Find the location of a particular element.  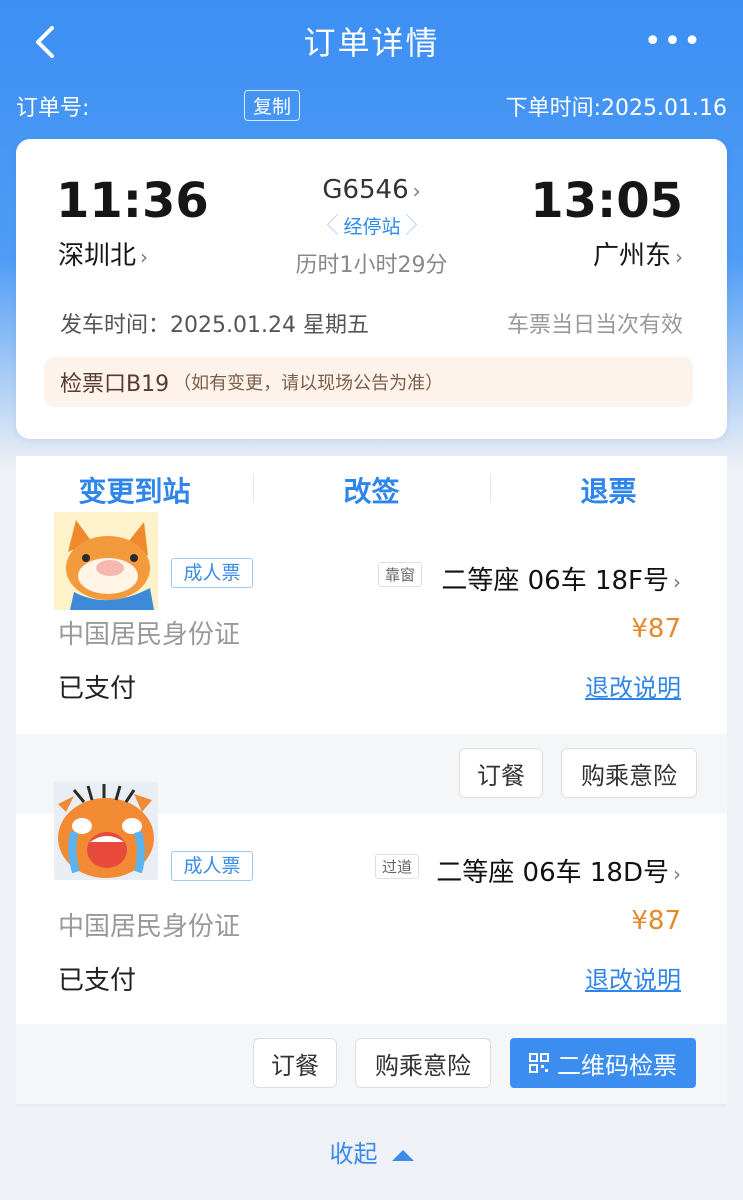

change-destination-button: 变更到站 is located at coordinates (134, 490).